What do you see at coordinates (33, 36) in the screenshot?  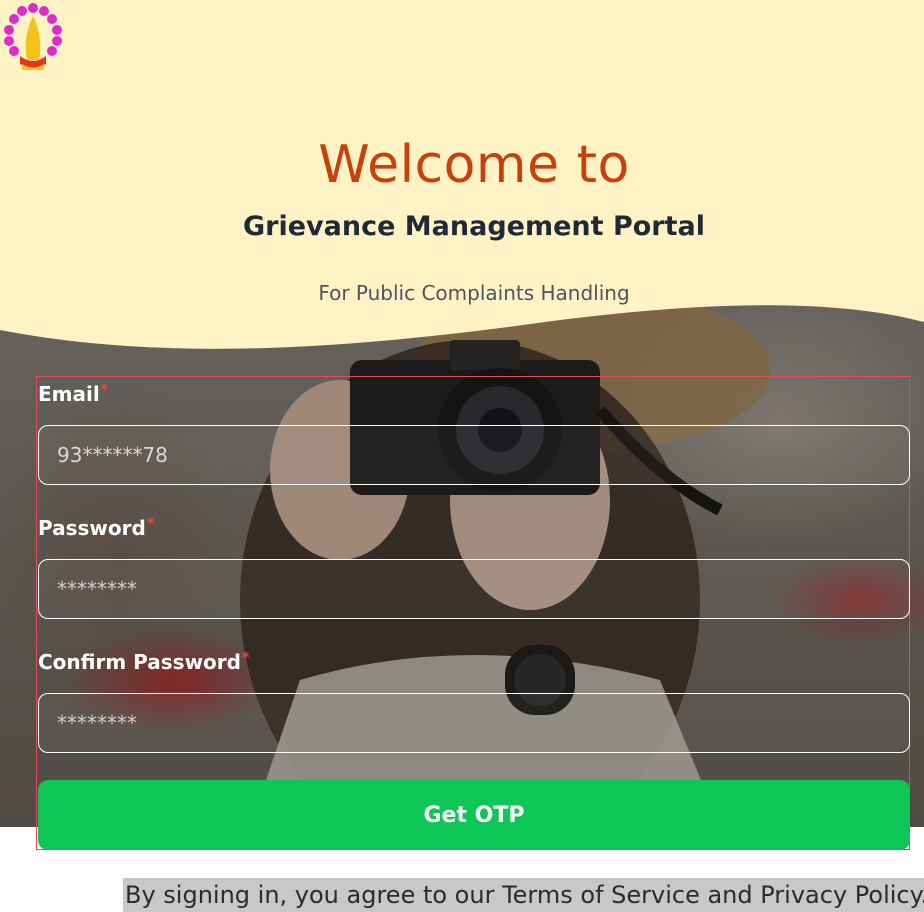 I see `lotus-hands-logo-icon` at bounding box center [33, 36].